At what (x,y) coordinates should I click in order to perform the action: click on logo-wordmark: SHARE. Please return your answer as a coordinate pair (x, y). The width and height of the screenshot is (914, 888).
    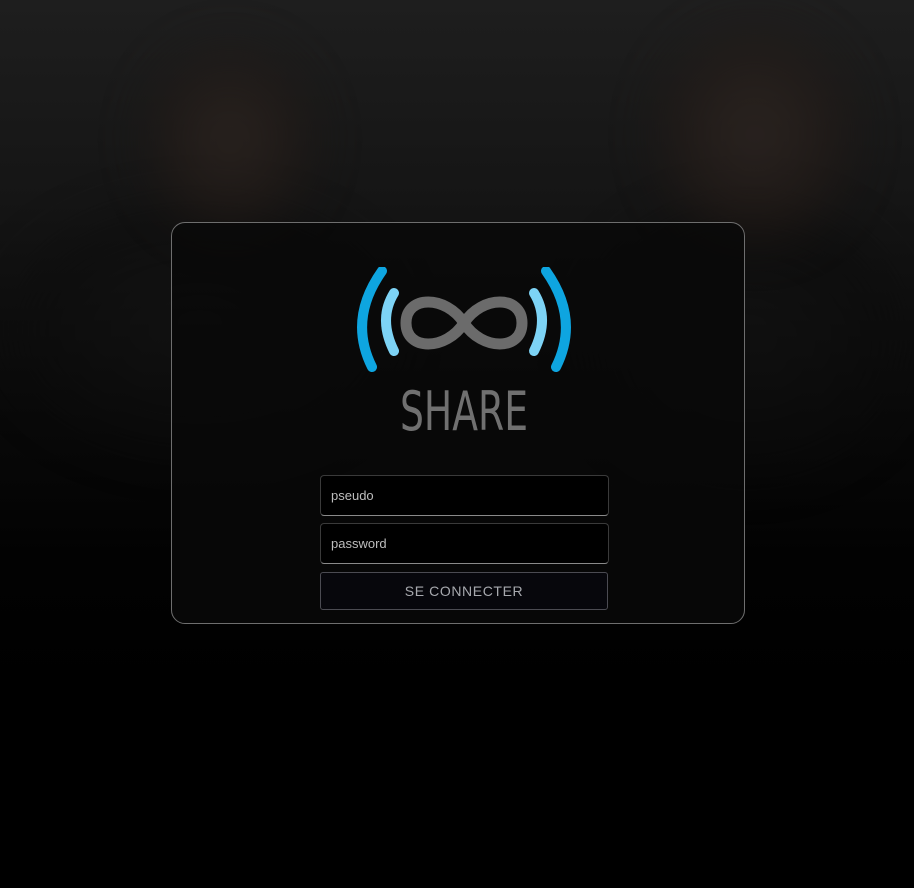
    Looking at the image, I should click on (464, 408).